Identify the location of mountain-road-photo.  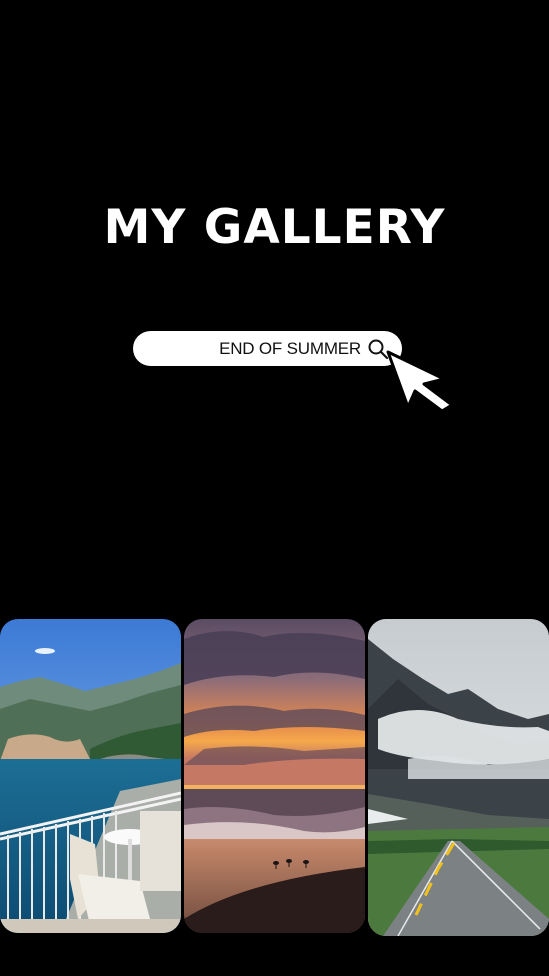
(458, 777).